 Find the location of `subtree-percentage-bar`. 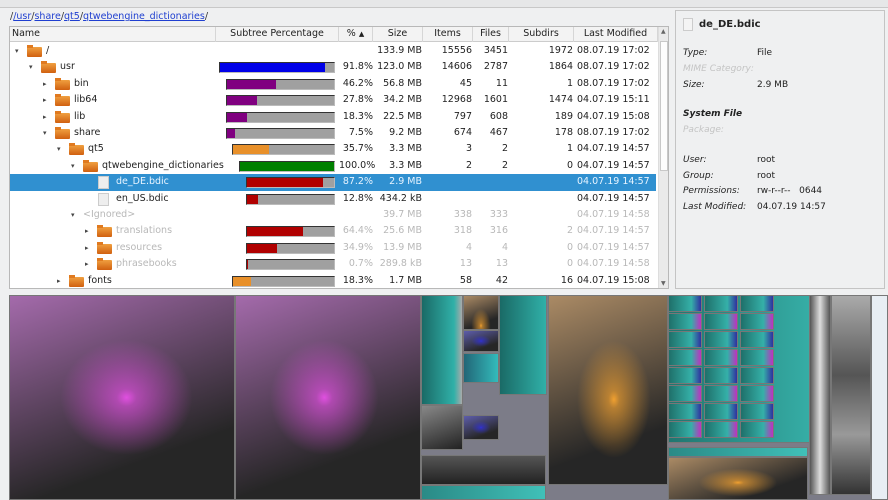

subtree-percentage-bar is located at coordinates (280, 84).